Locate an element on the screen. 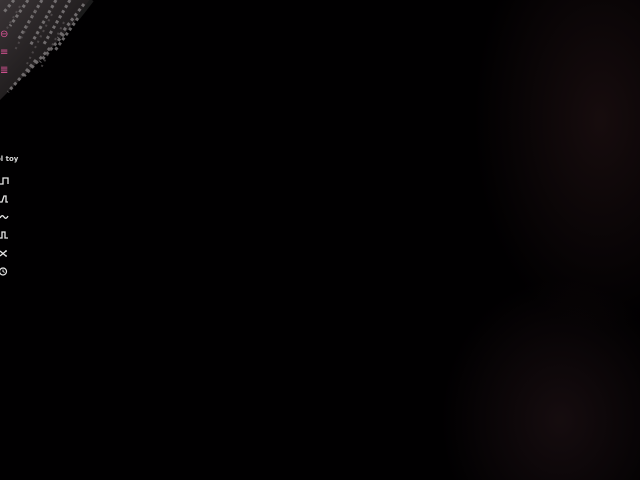  menu-icon: ≡ is located at coordinates (7, 53).